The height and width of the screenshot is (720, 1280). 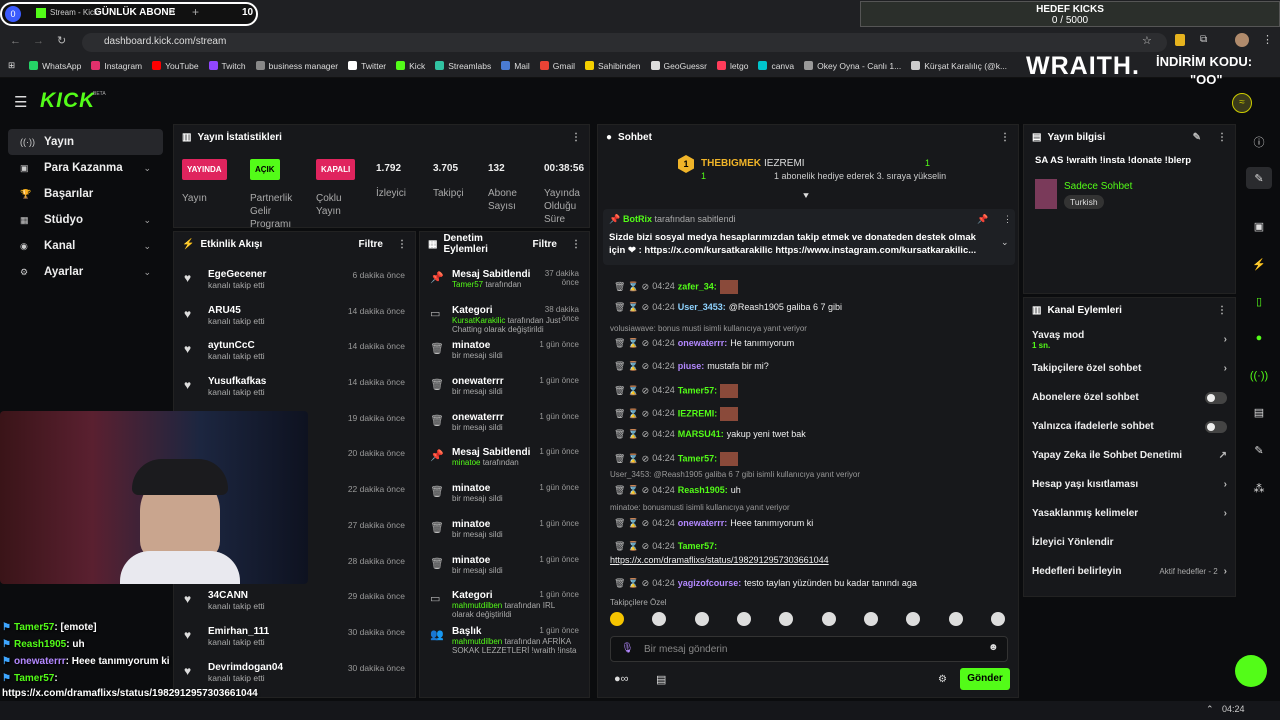 What do you see at coordinates (515, 66) in the screenshot?
I see `bookmark-item: Mail` at bounding box center [515, 66].